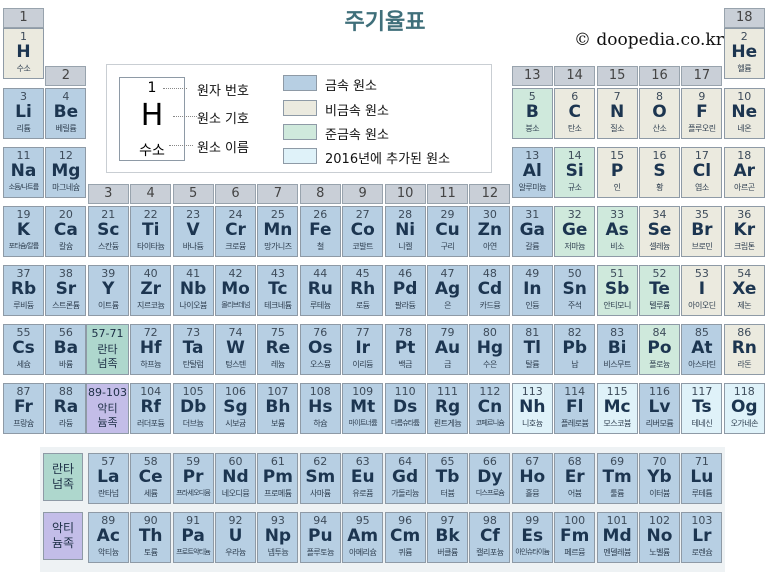 The height and width of the screenshot is (575, 769). I want to click on element-symbol: Rf, so click(150, 407).